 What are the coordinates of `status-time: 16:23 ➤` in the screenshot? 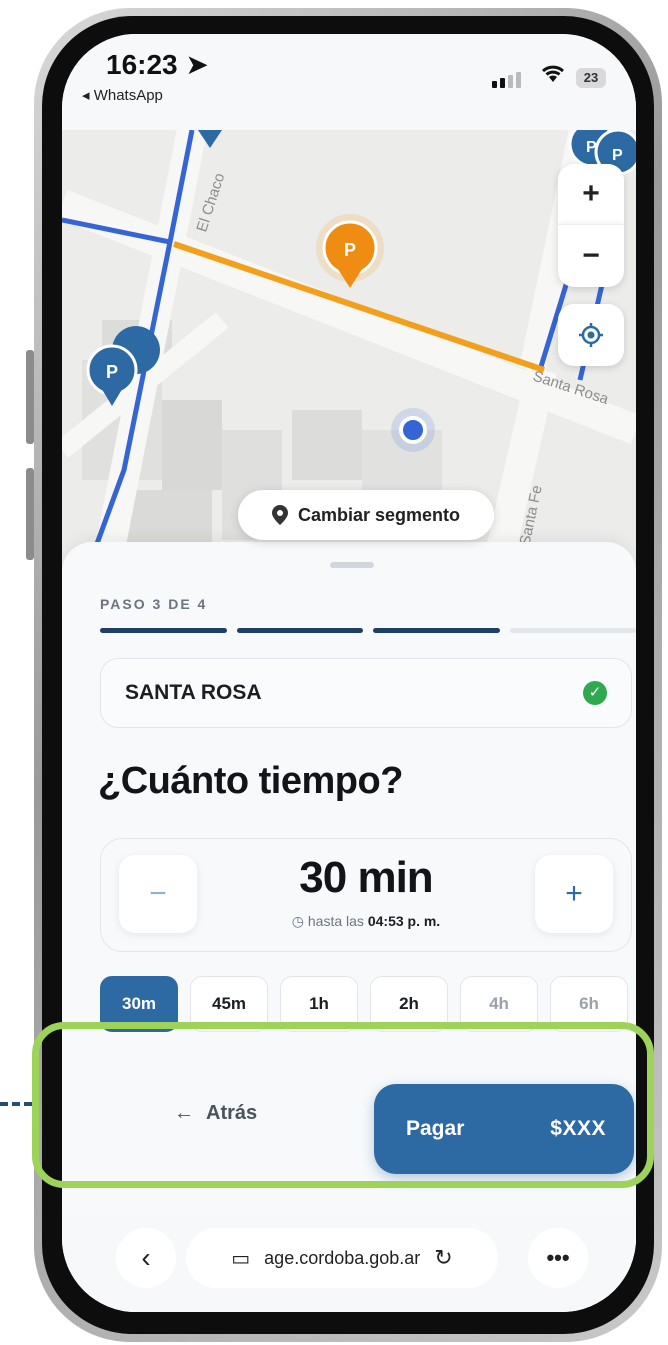 It's located at (157, 64).